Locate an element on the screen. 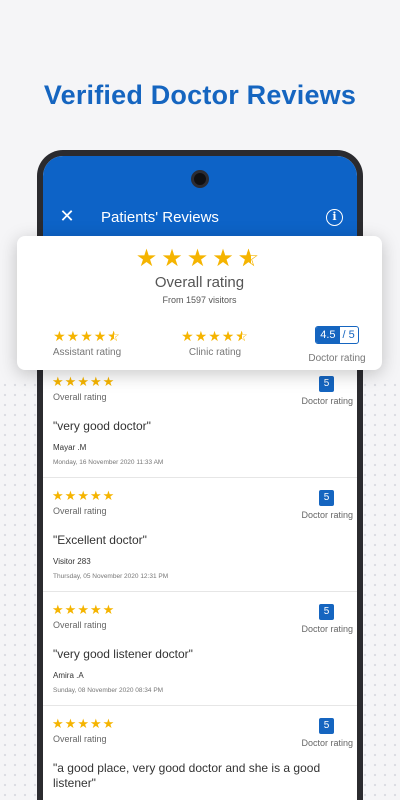  clinic-star-rating: ★★★★☆★ is located at coordinates (215, 336).